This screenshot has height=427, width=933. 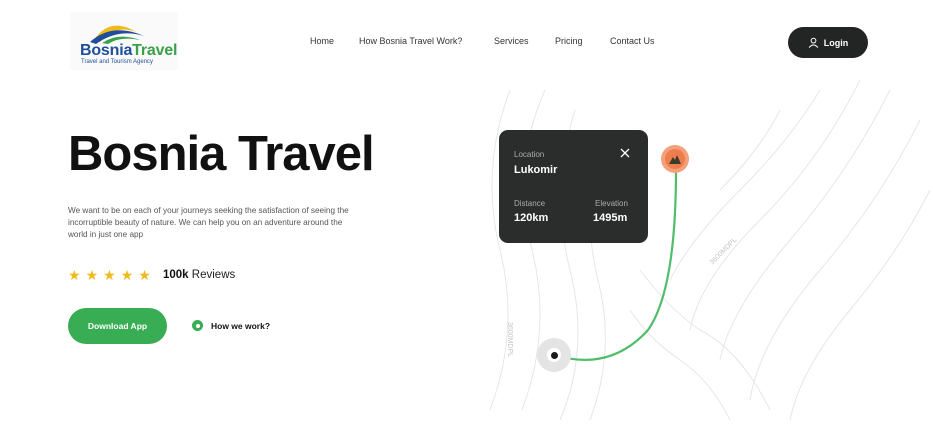 I want to click on route-path, so click(x=615, y=265).